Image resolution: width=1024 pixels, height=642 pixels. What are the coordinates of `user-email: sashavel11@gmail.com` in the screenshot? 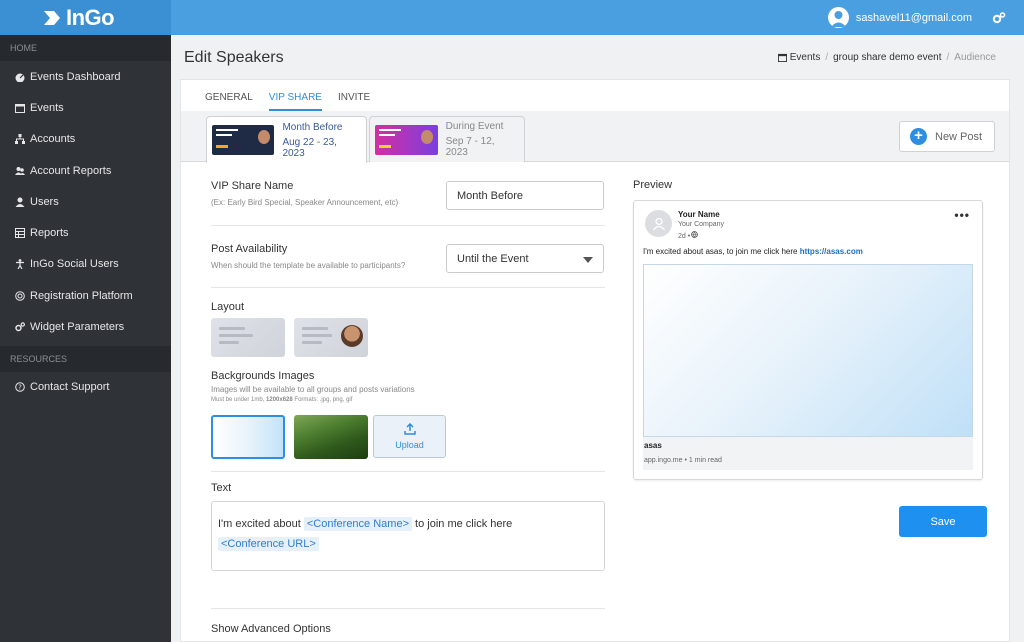 It's located at (913, 17).